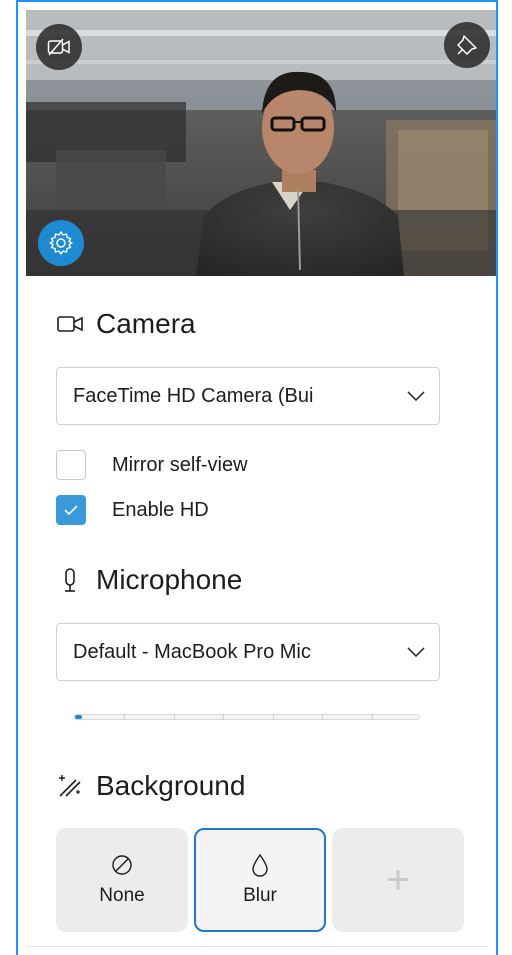 The image size is (512, 955). I want to click on background-section-title: Background, so click(149, 786).